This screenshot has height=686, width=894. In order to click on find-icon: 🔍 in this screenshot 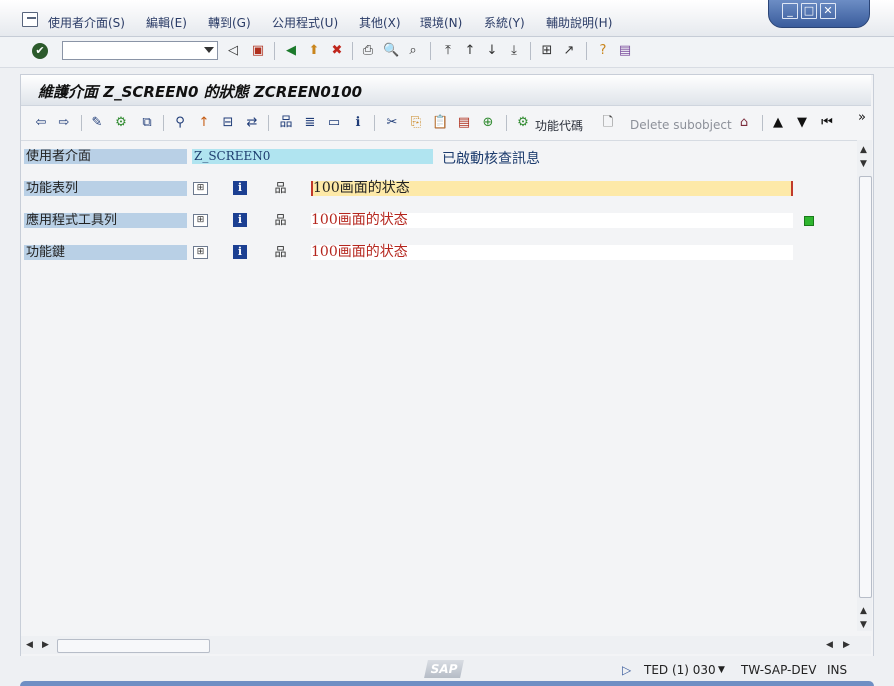, I will do `click(391, 51)`.